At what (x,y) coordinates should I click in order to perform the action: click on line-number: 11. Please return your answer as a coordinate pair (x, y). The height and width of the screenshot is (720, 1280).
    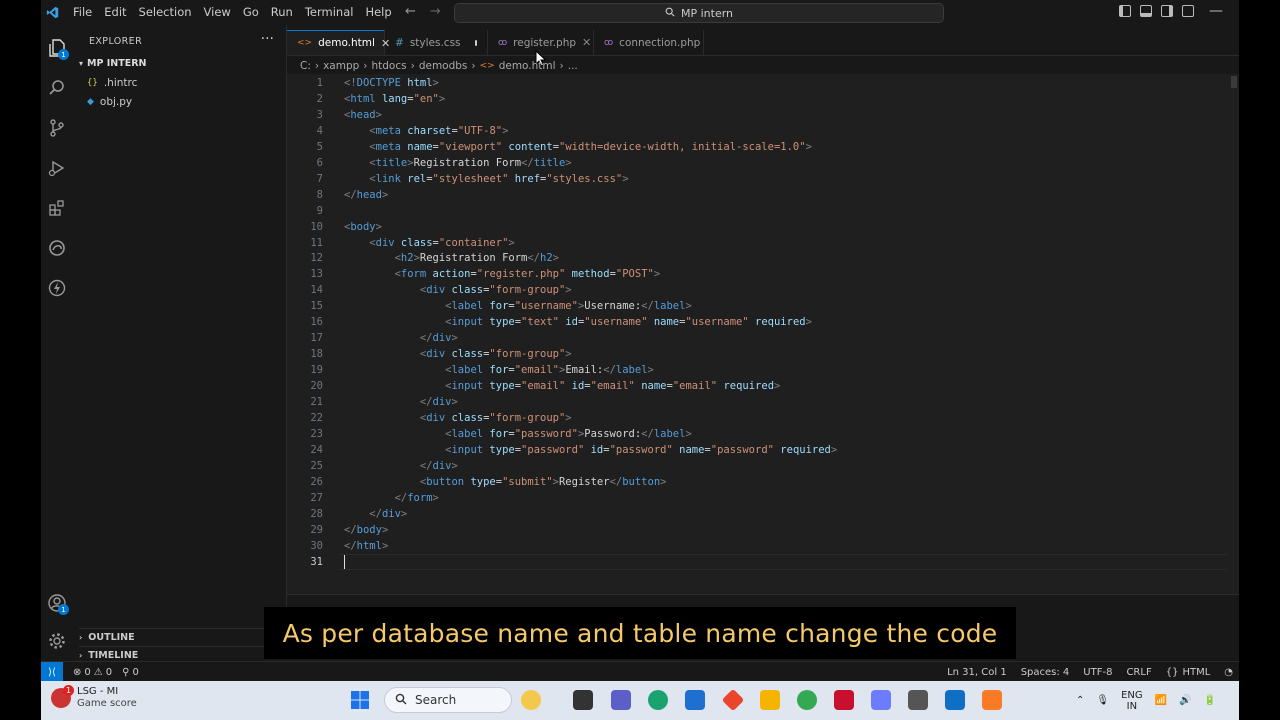
    Looking at the image, I should click on (316, 242).